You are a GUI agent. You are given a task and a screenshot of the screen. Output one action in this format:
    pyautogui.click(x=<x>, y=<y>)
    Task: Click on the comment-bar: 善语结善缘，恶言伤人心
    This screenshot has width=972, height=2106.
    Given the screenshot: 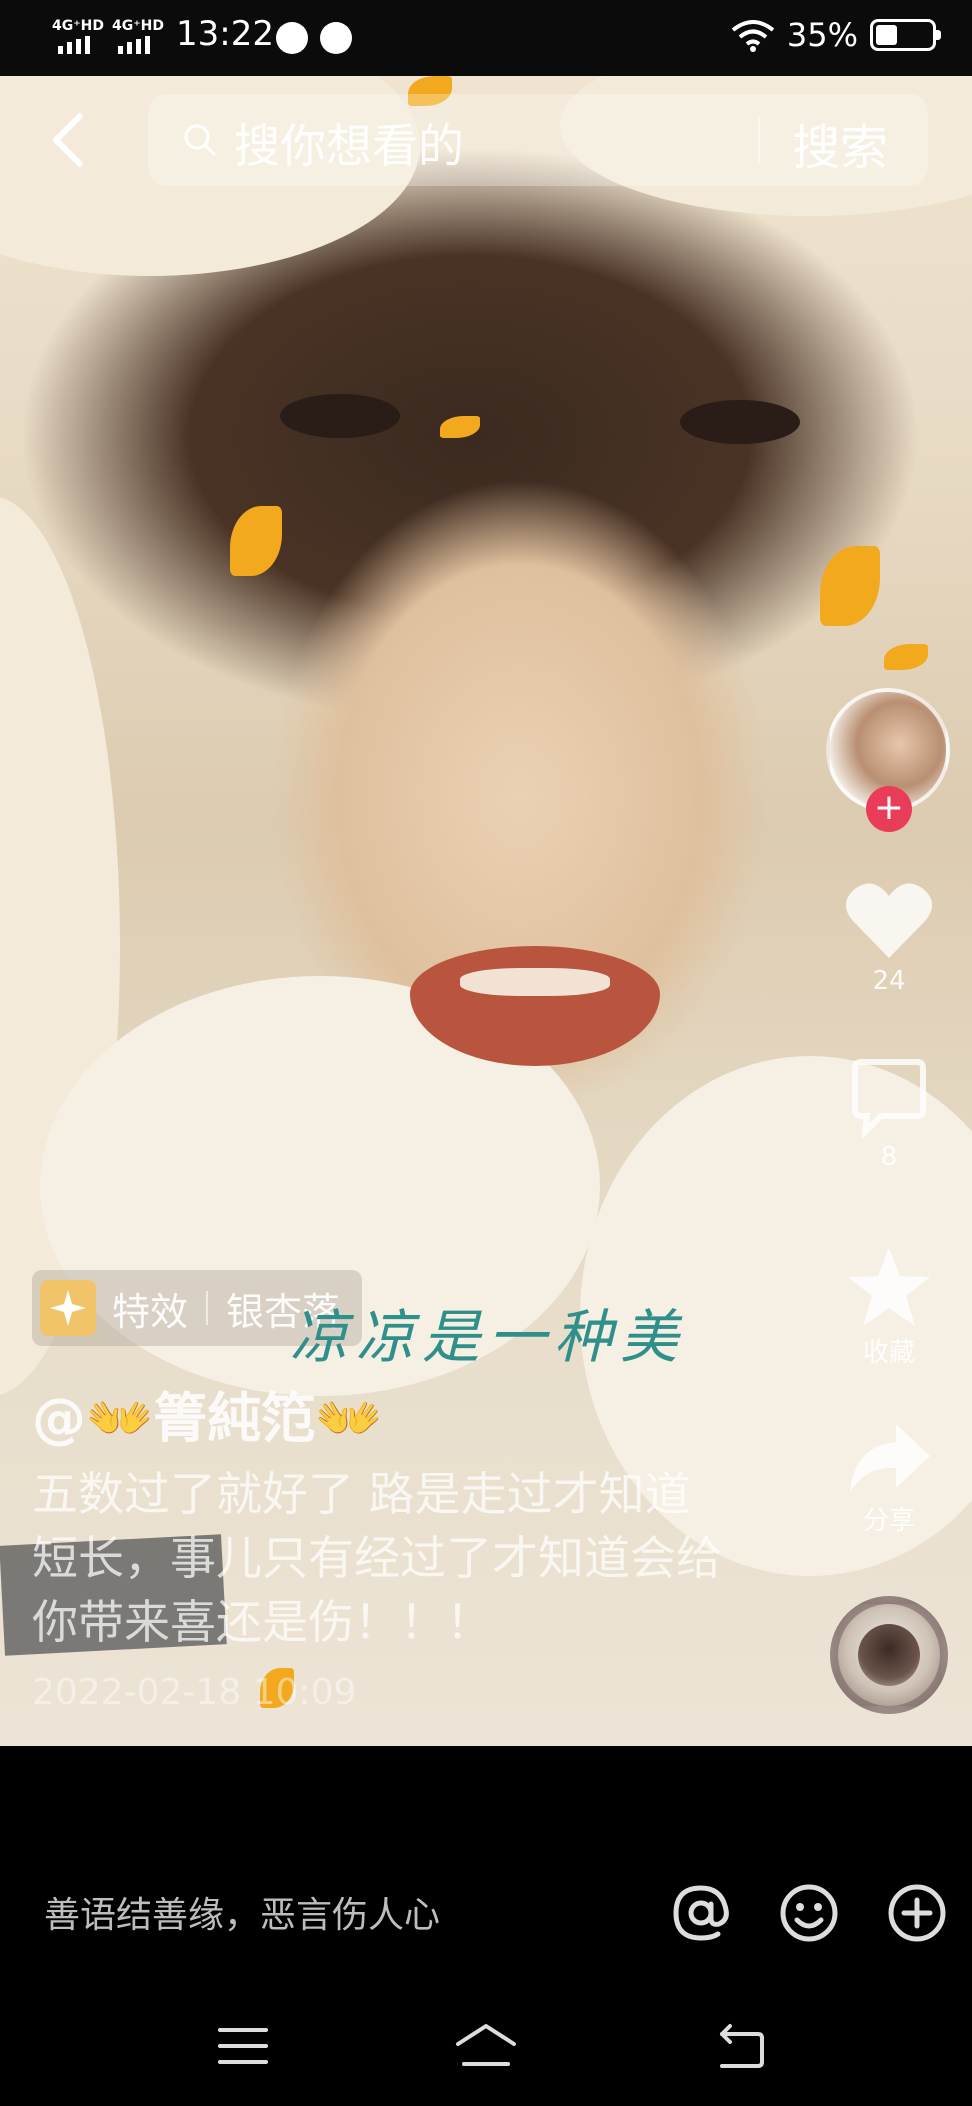 What is the action you would take?
    pyautogui.click(x=486, y=1866)
    